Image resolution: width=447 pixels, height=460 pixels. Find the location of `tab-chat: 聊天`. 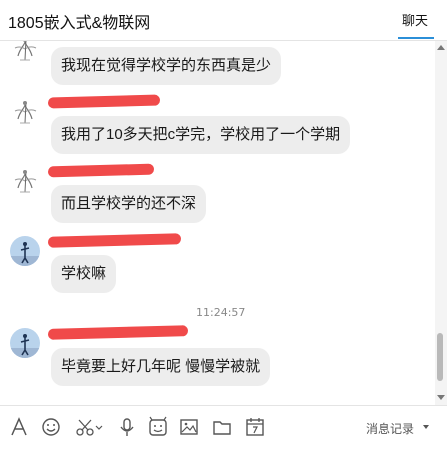

tab-chat: 聊天 is located at coordinates (415, 19).